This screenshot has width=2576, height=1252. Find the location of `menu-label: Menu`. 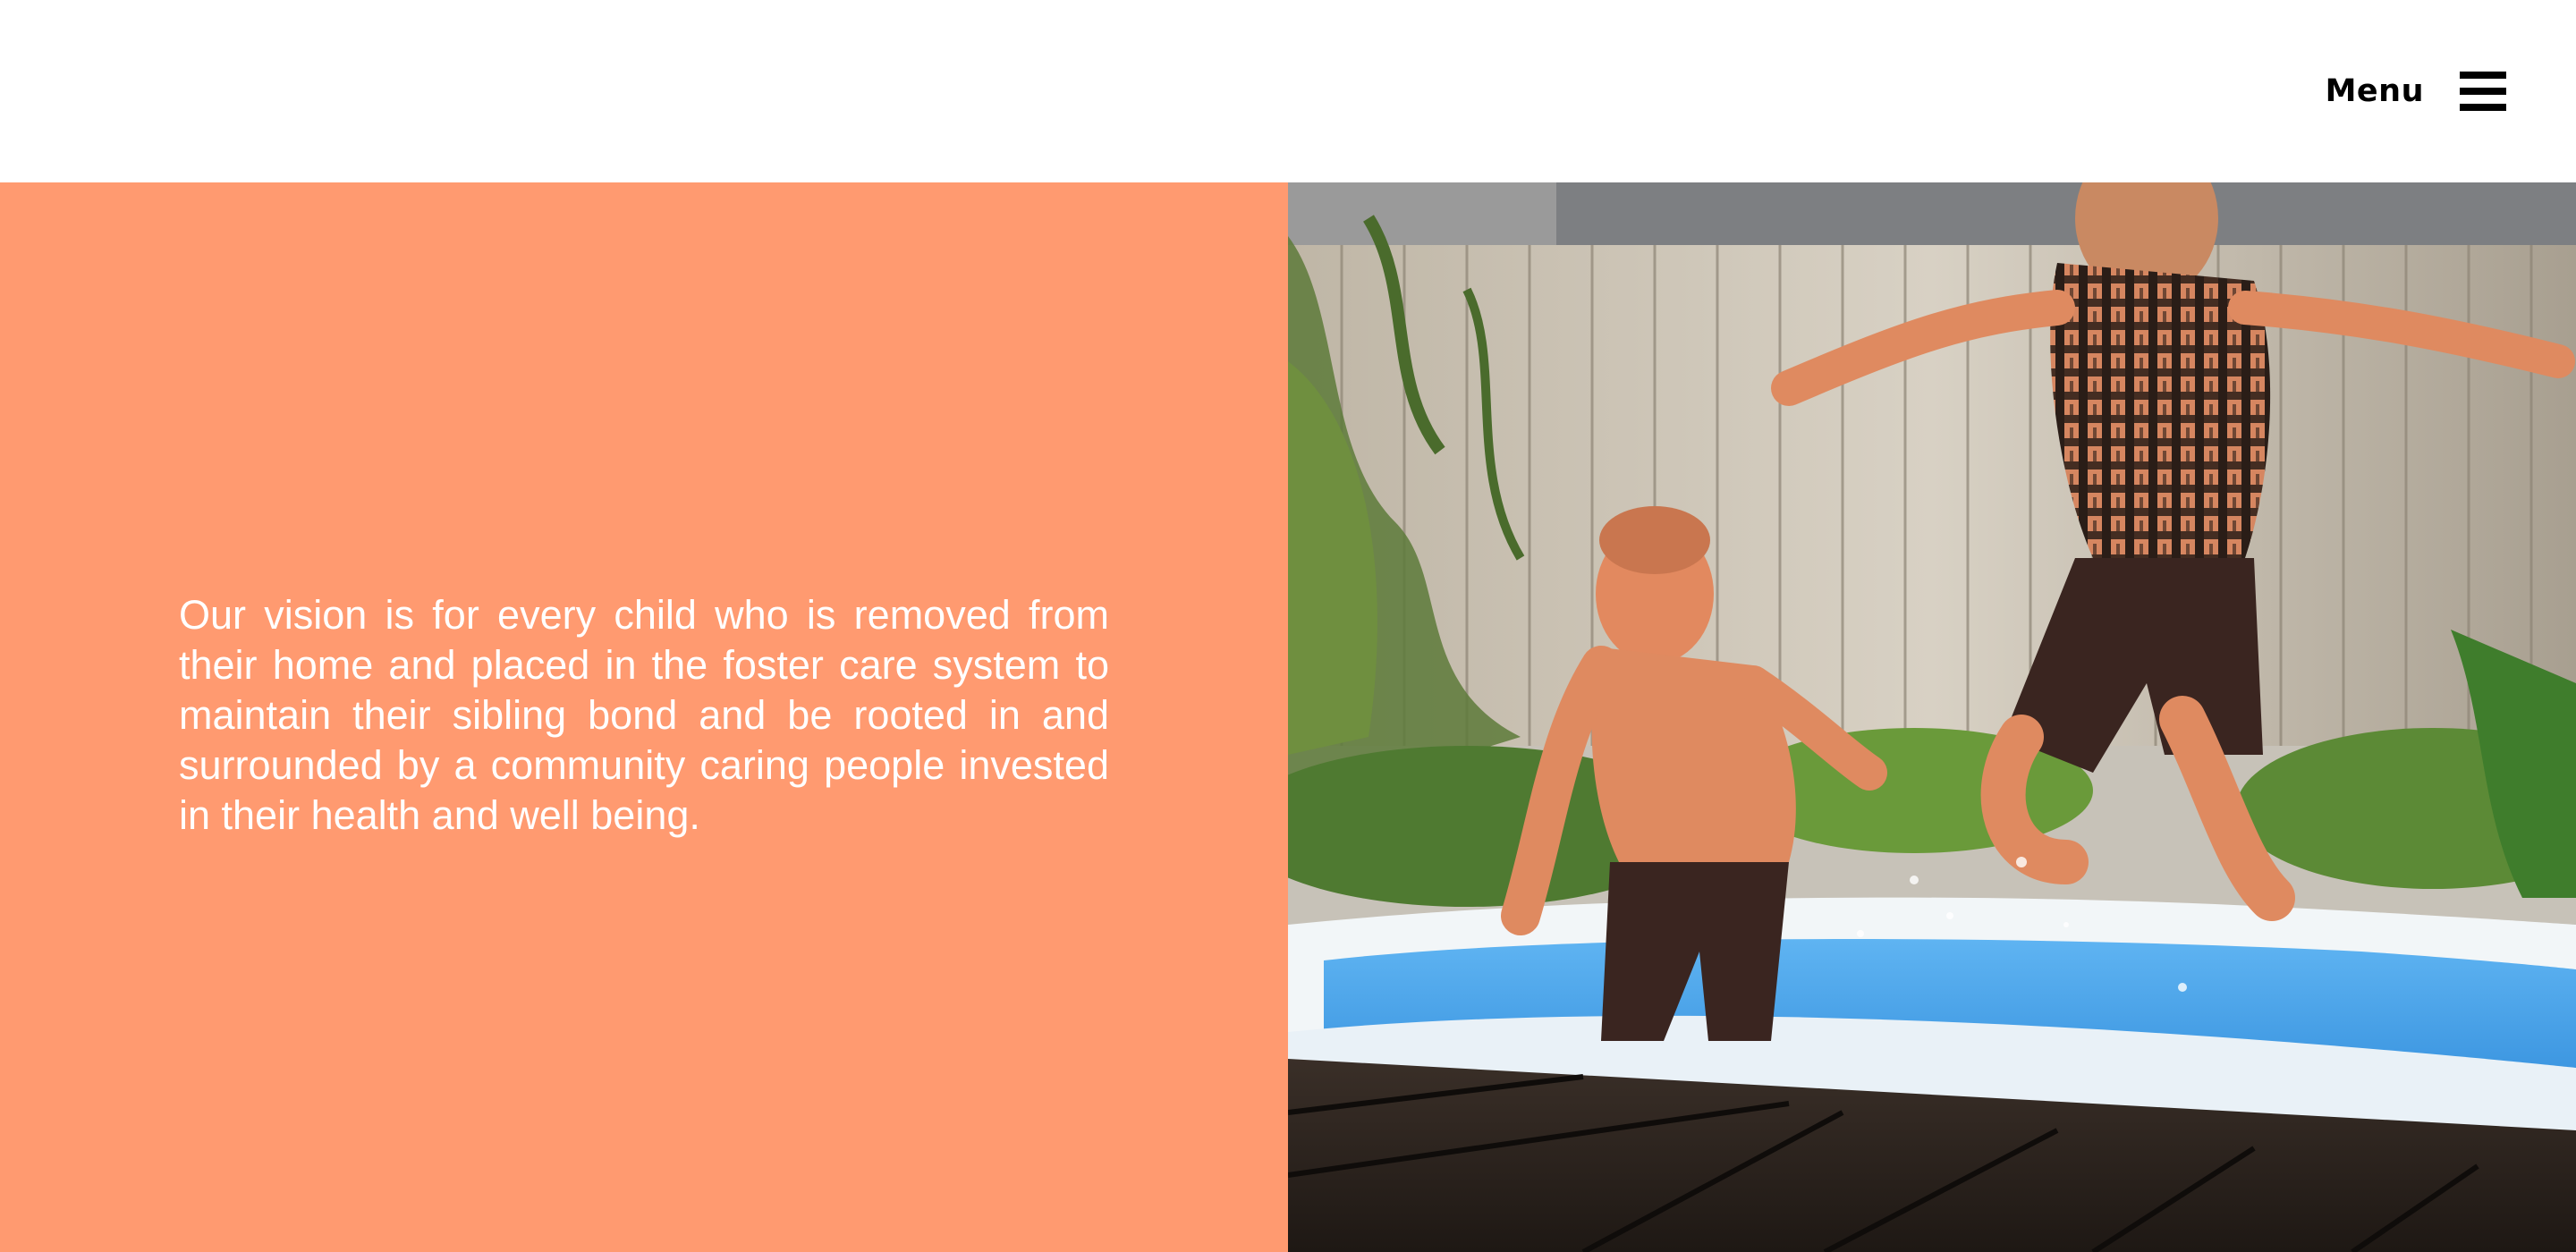

menu-label: Menu is located at coordinates (2374, 91).